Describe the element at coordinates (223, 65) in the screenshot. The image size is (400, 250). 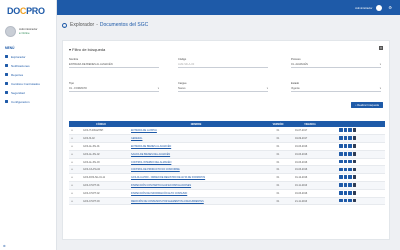
I see `codigo-input: ALM-SD-A-00` at that location.